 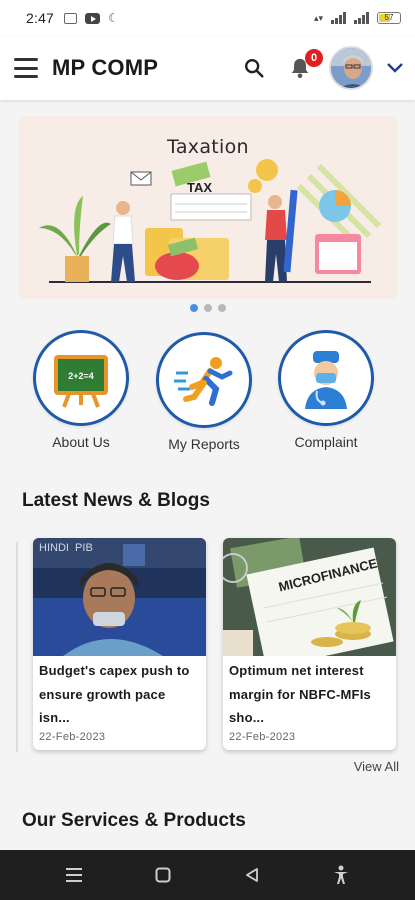 I want to click on square-icon, so click(x=163, y=875).